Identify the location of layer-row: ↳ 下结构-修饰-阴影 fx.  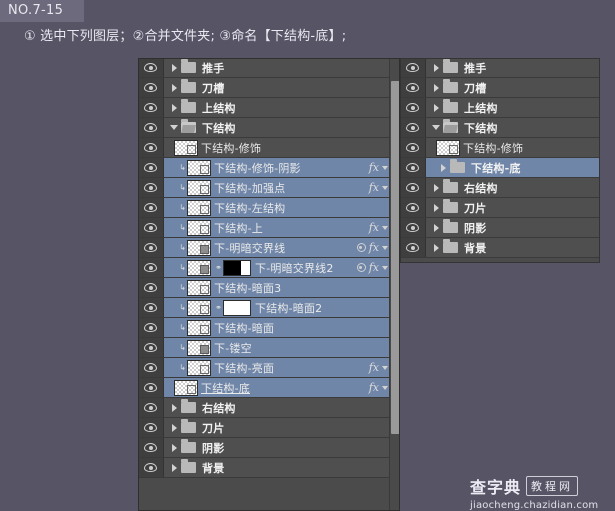
(269, 168).